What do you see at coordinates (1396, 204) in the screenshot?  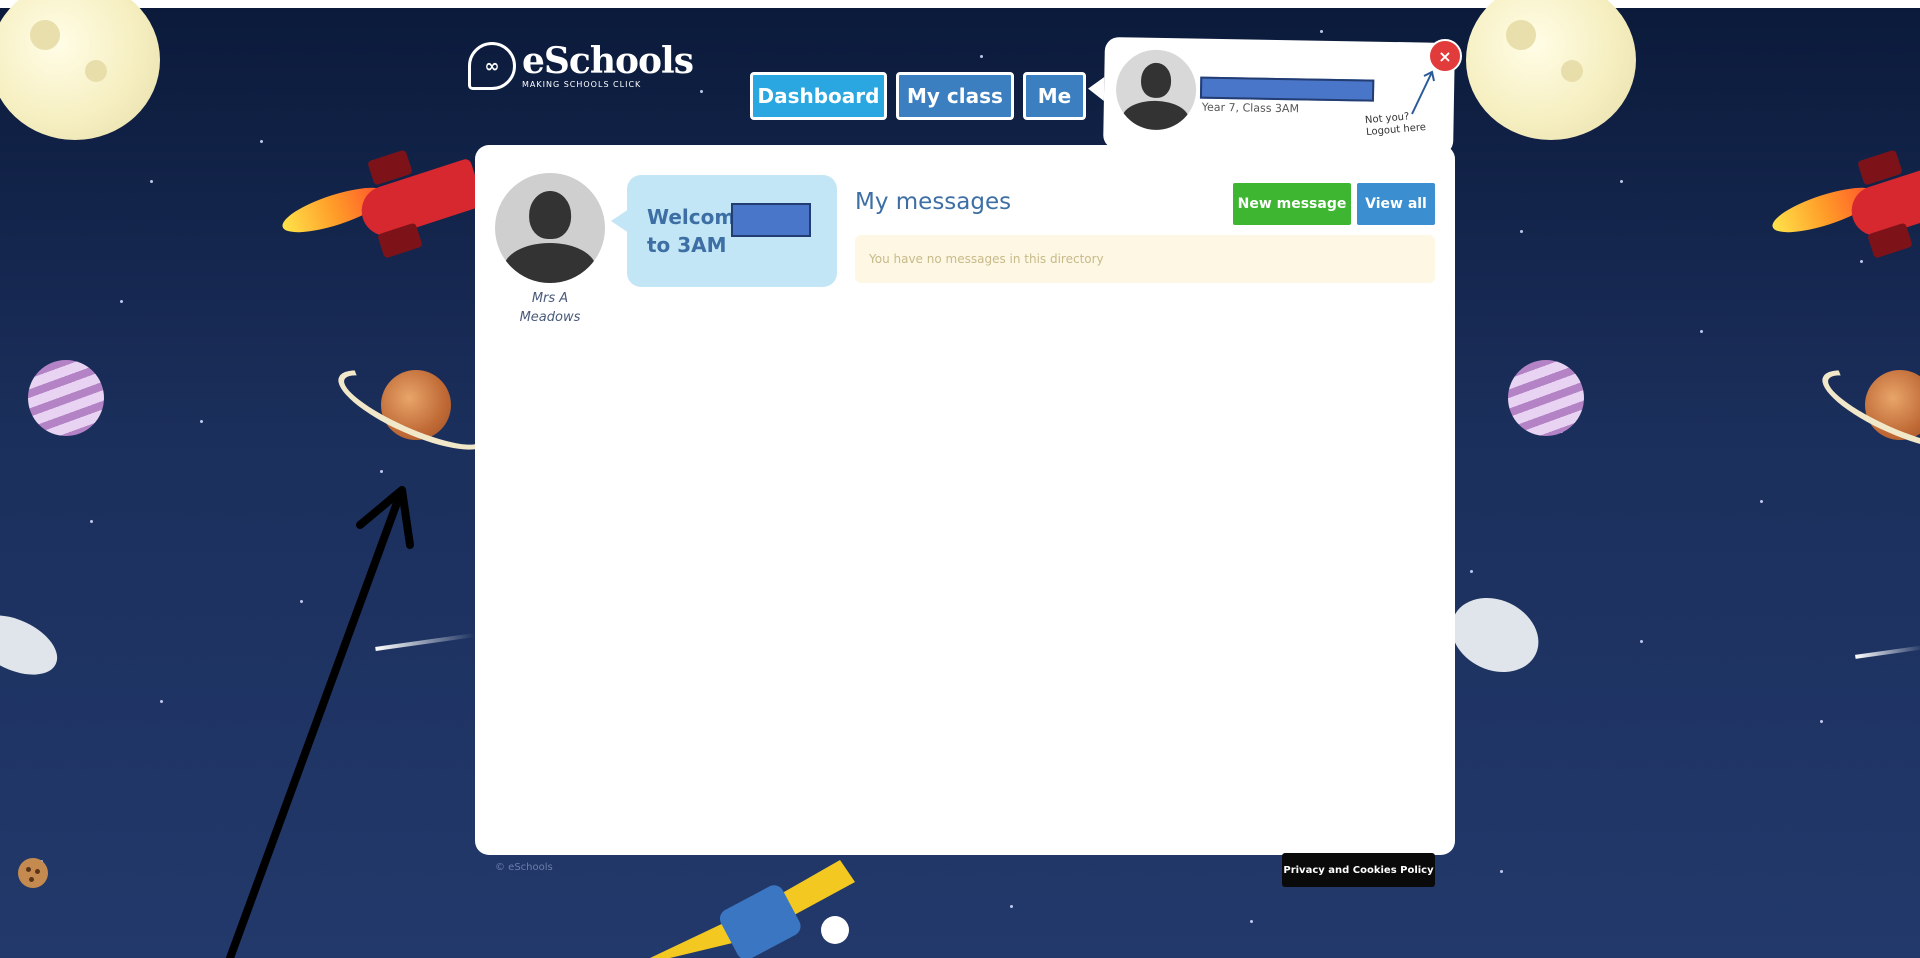 I see `view-all-button: View all` at bounding box center [1396, 204].